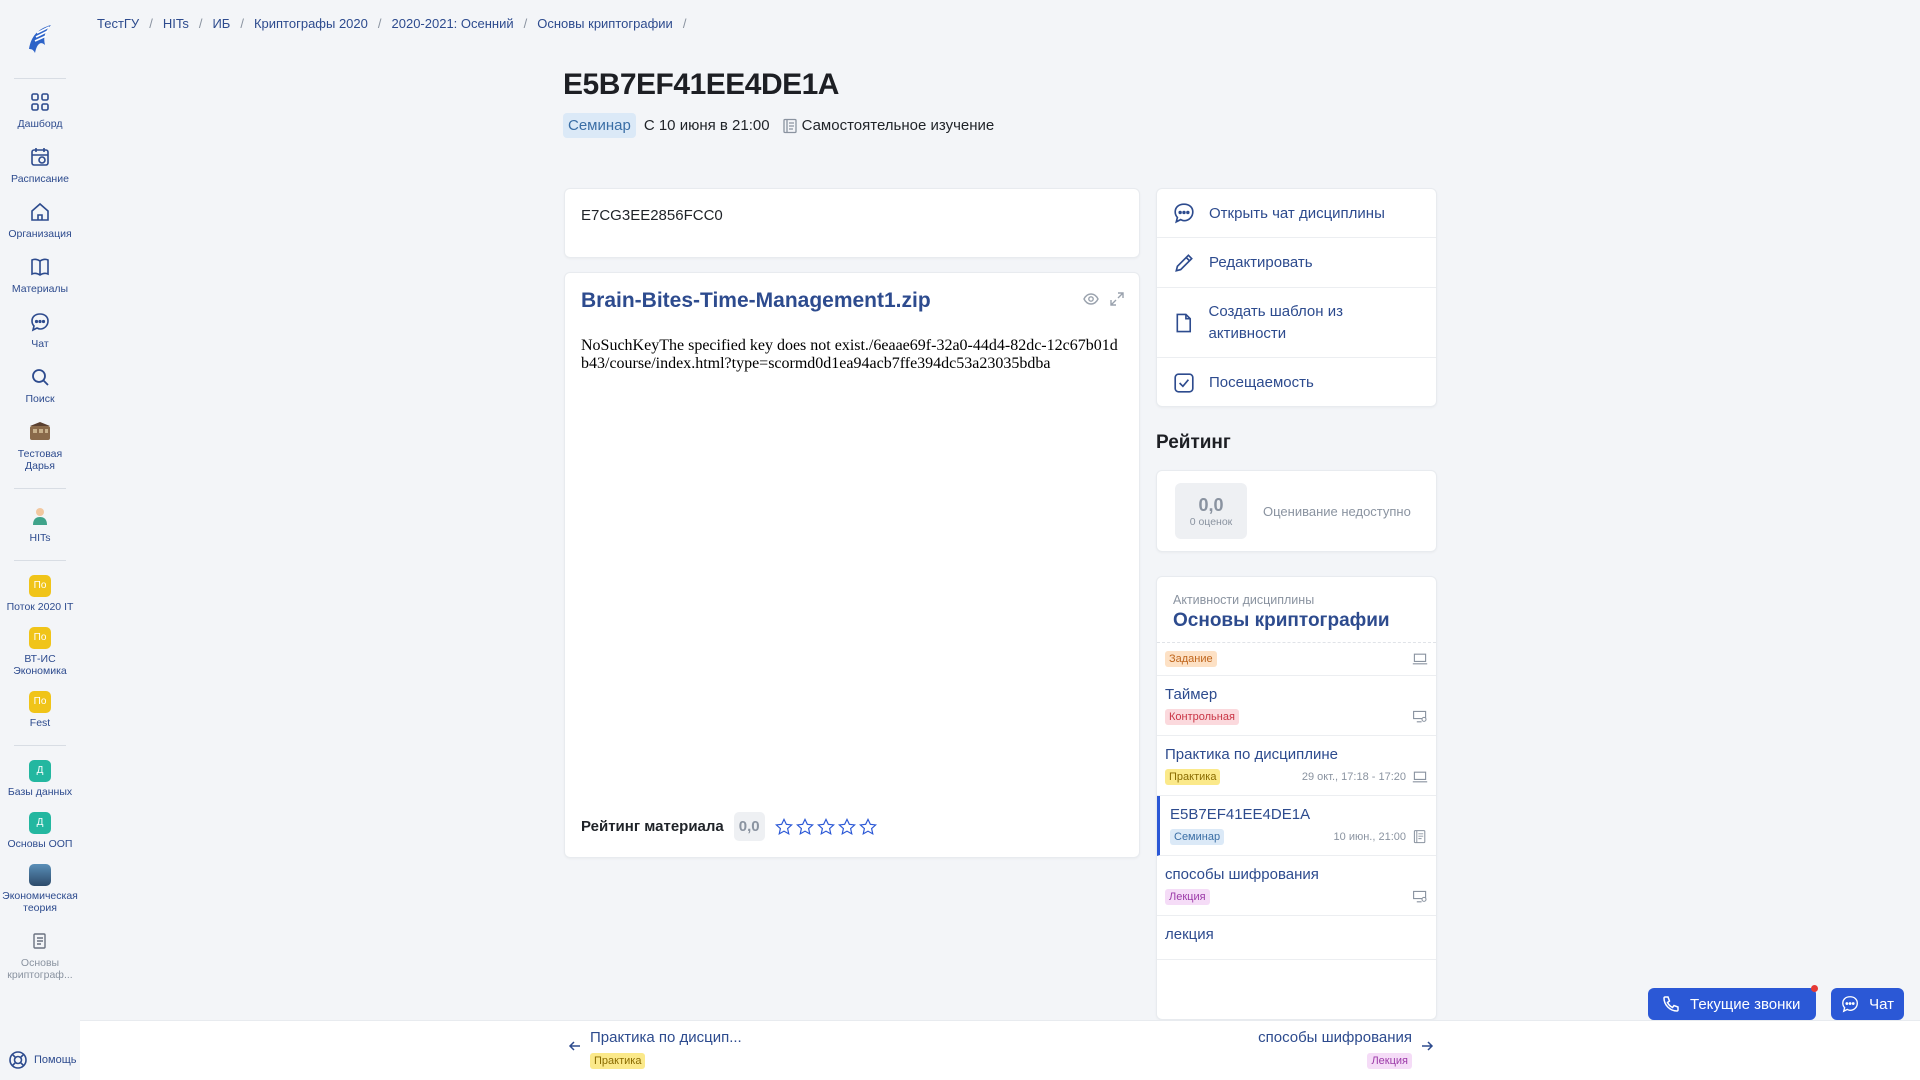  I want to click on breadcrumb-item: Основы криптографии, so click(605, 23).